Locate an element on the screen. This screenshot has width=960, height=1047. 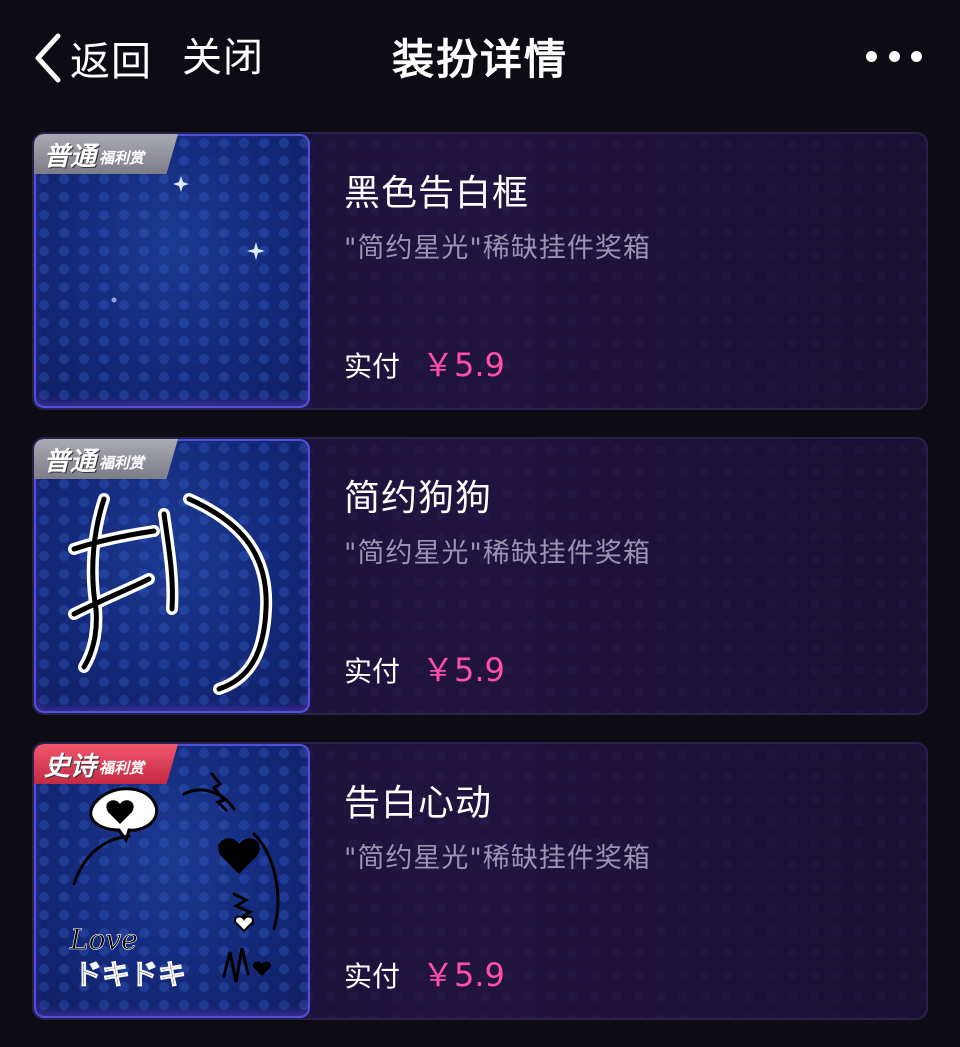
close-button: 关闭 is located at coordinates (223, 58).